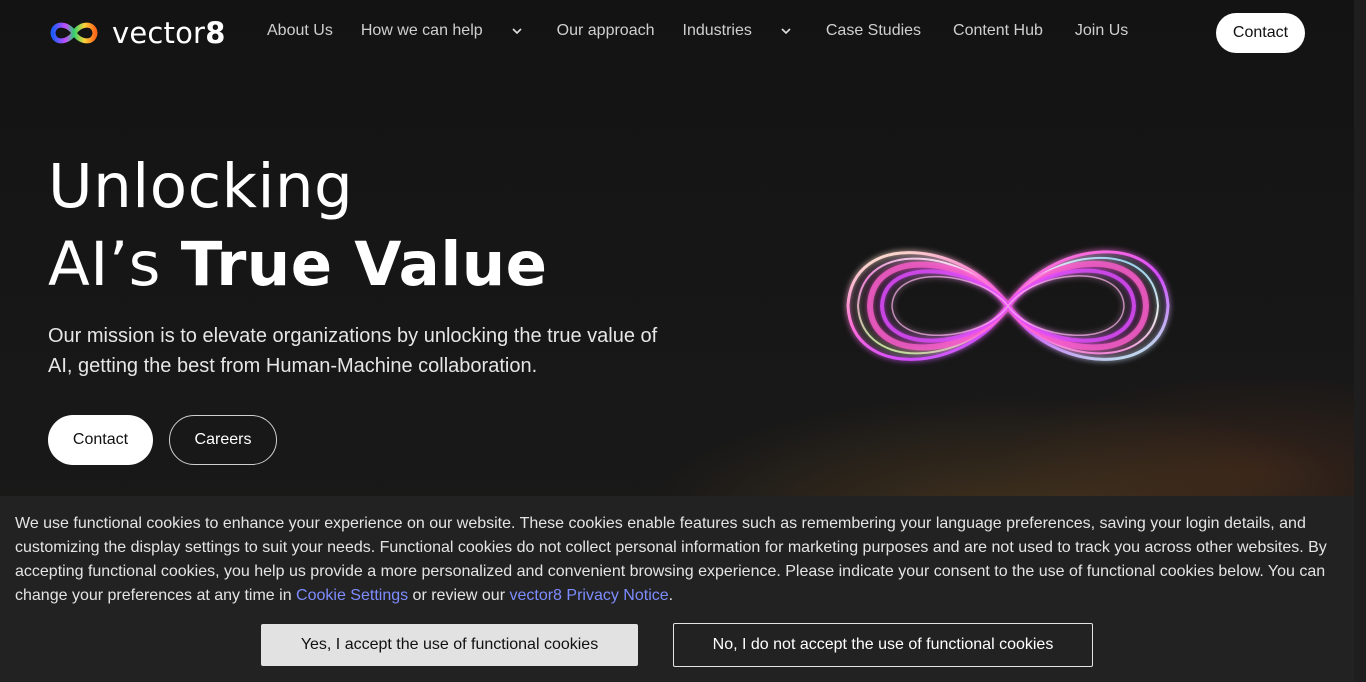 The width and height of the screenshot is (1366, 682). I want to click on infinity-icon, so click(1008, 305).